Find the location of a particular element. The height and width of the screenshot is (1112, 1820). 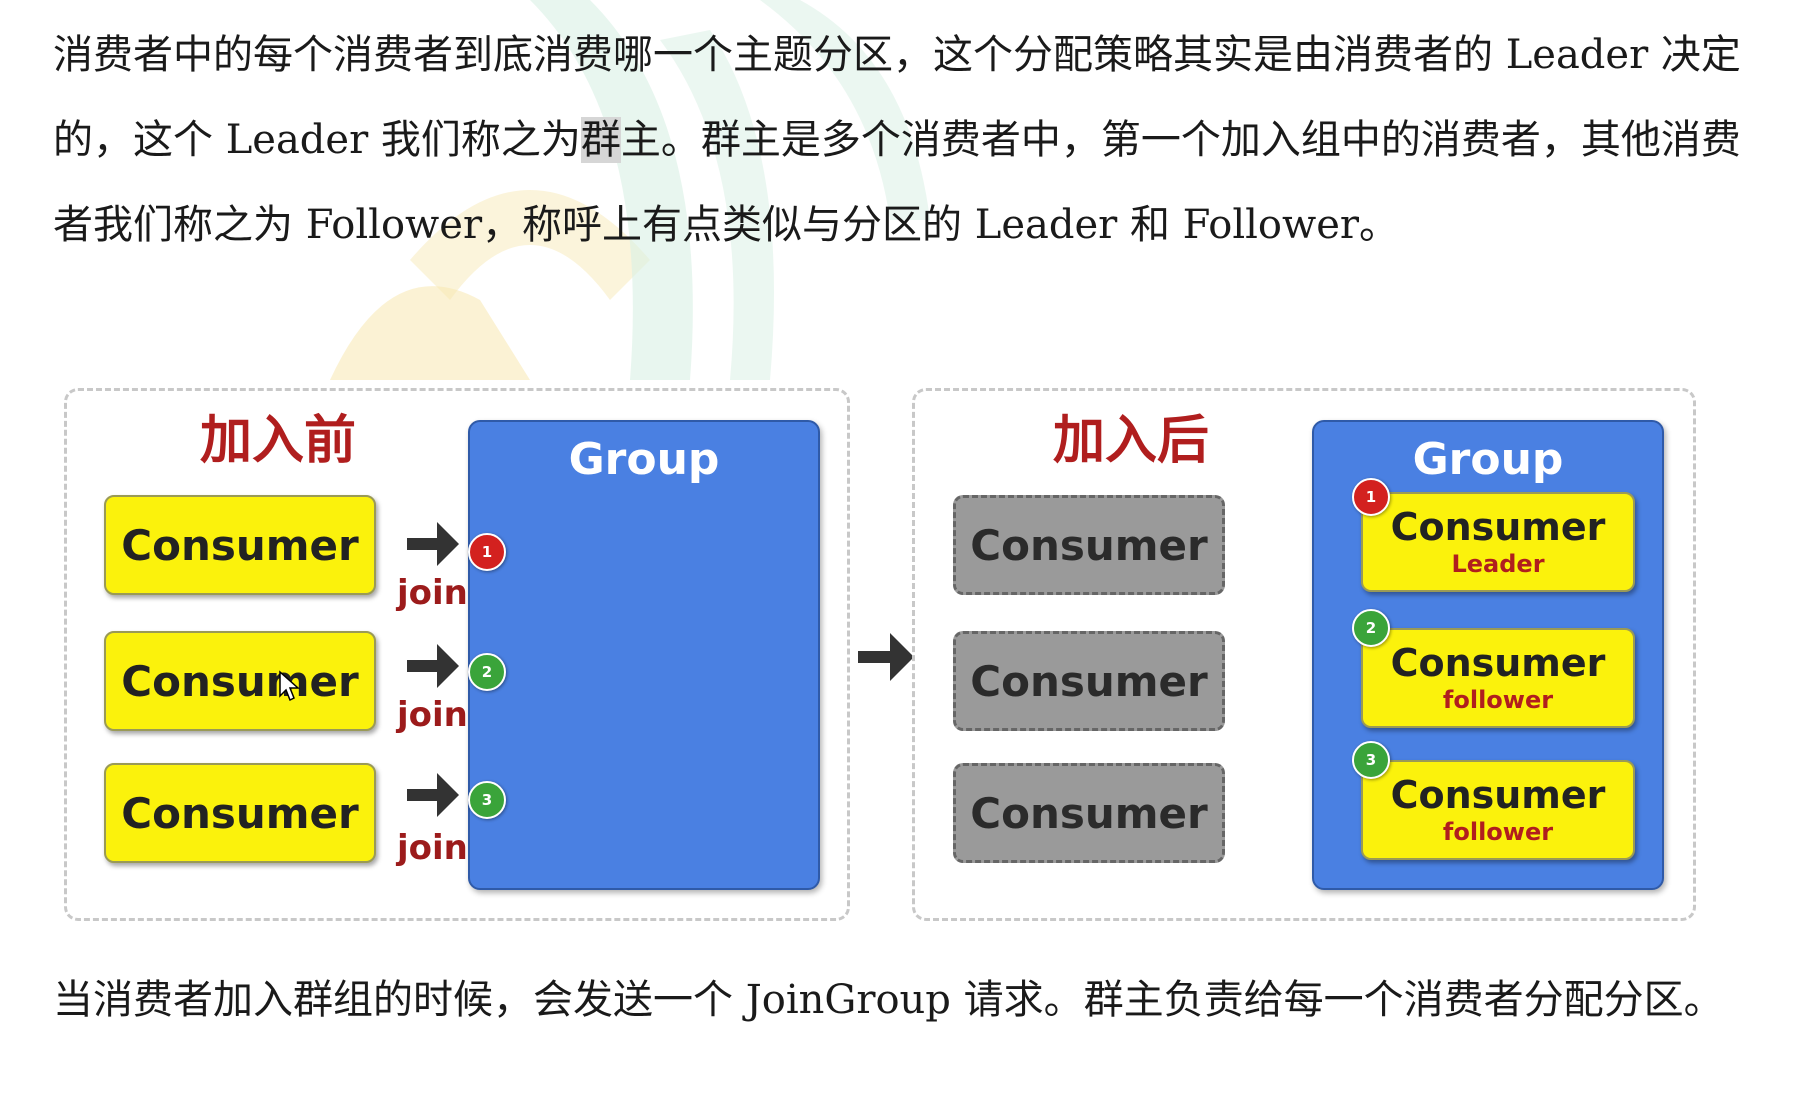

consumer-ghost-2: Consumer is located at coordinates (1089, 681).